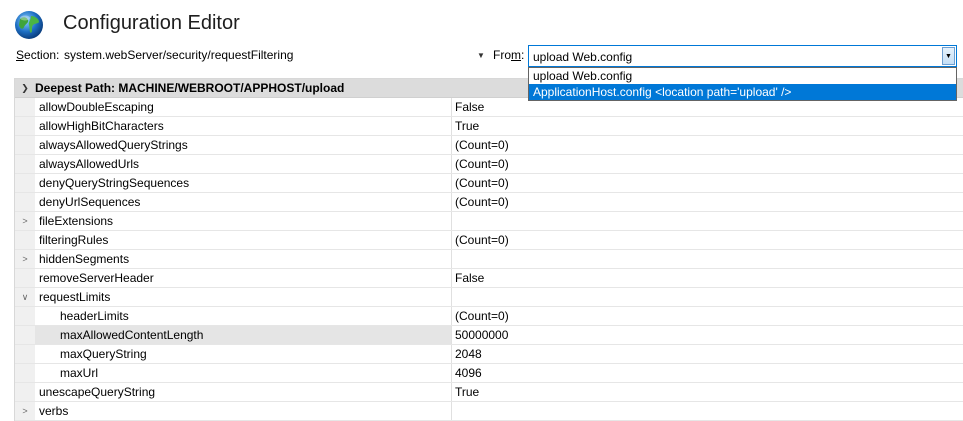  What do you see at coordinates (707, 373) in the screenshot?
I see `property-value: 4096` at bounding box center [707, 373].